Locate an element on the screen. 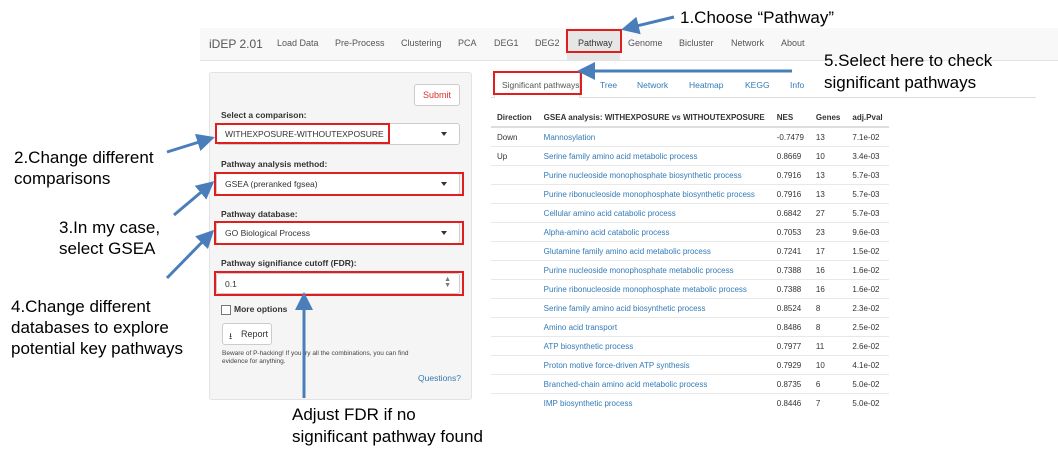 This screenshot has width=1058, height=458. annotation-fdr-line1: Adjust FDR if no is located at coordinates (354, 414).